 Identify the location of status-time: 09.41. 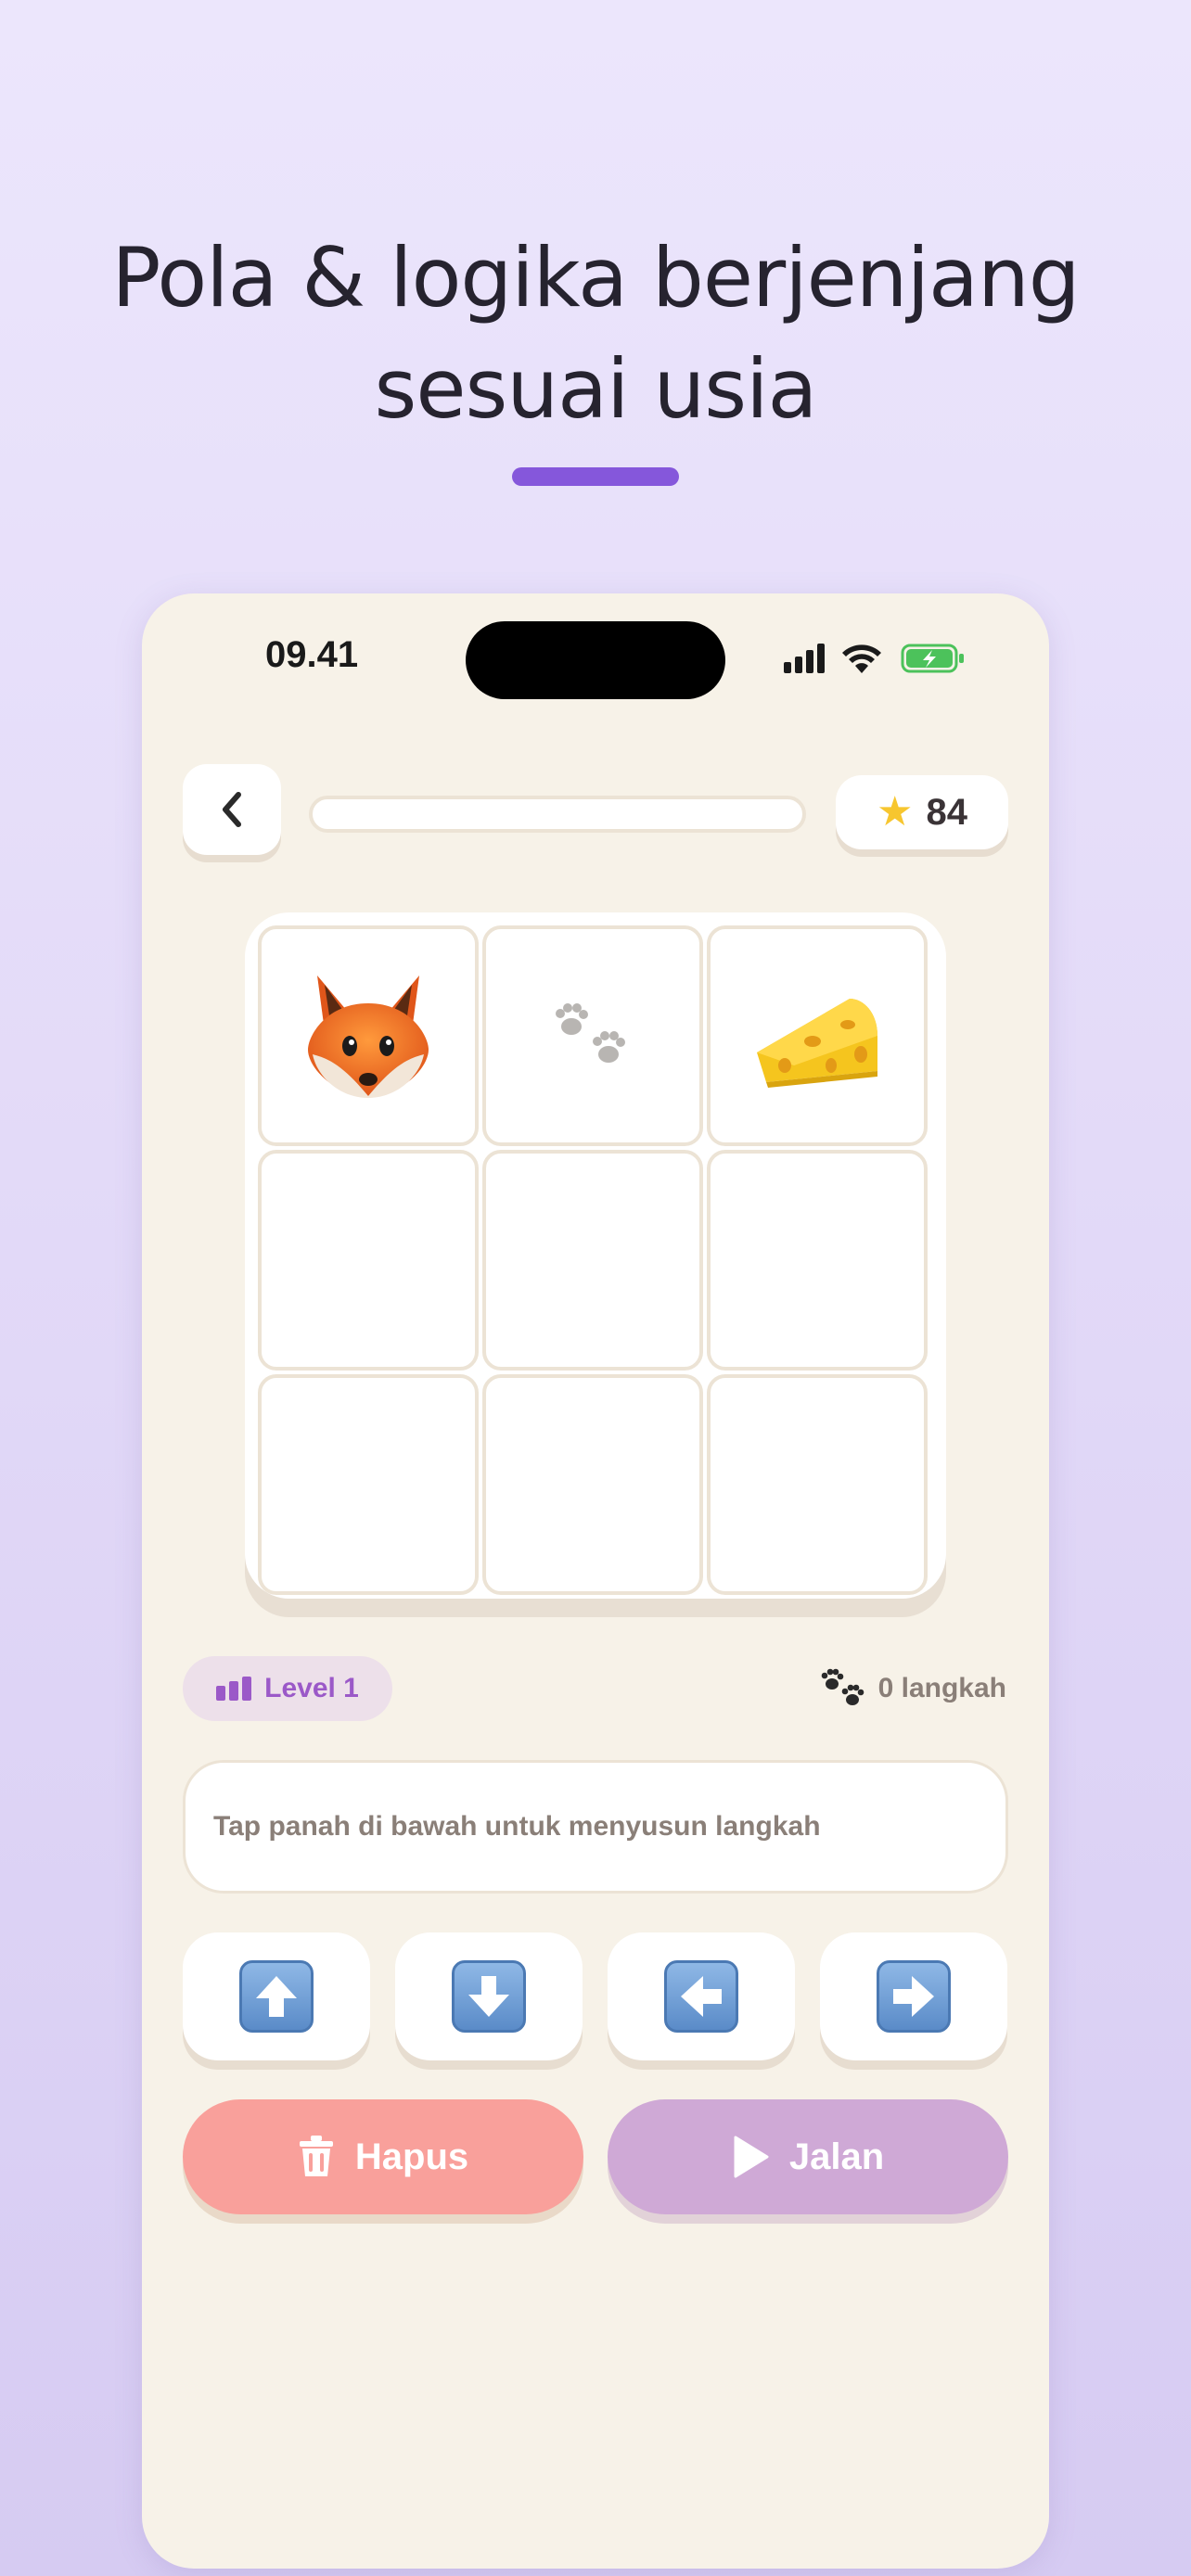
(312, 655).